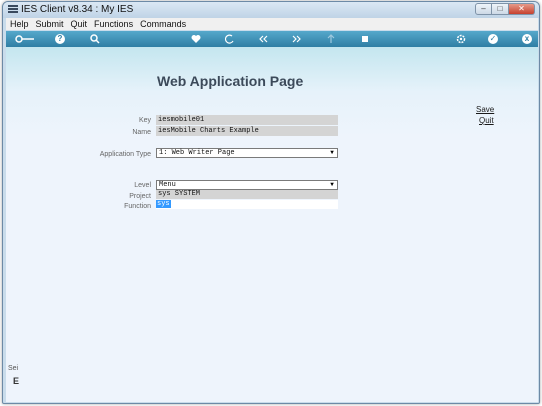 This screenshot has height=406, width=542. Describe the element at coordinates (271, 10) in the screenshot. I see `title-bar: IES Client v8.34 : My IES – □ ✕` at that location.